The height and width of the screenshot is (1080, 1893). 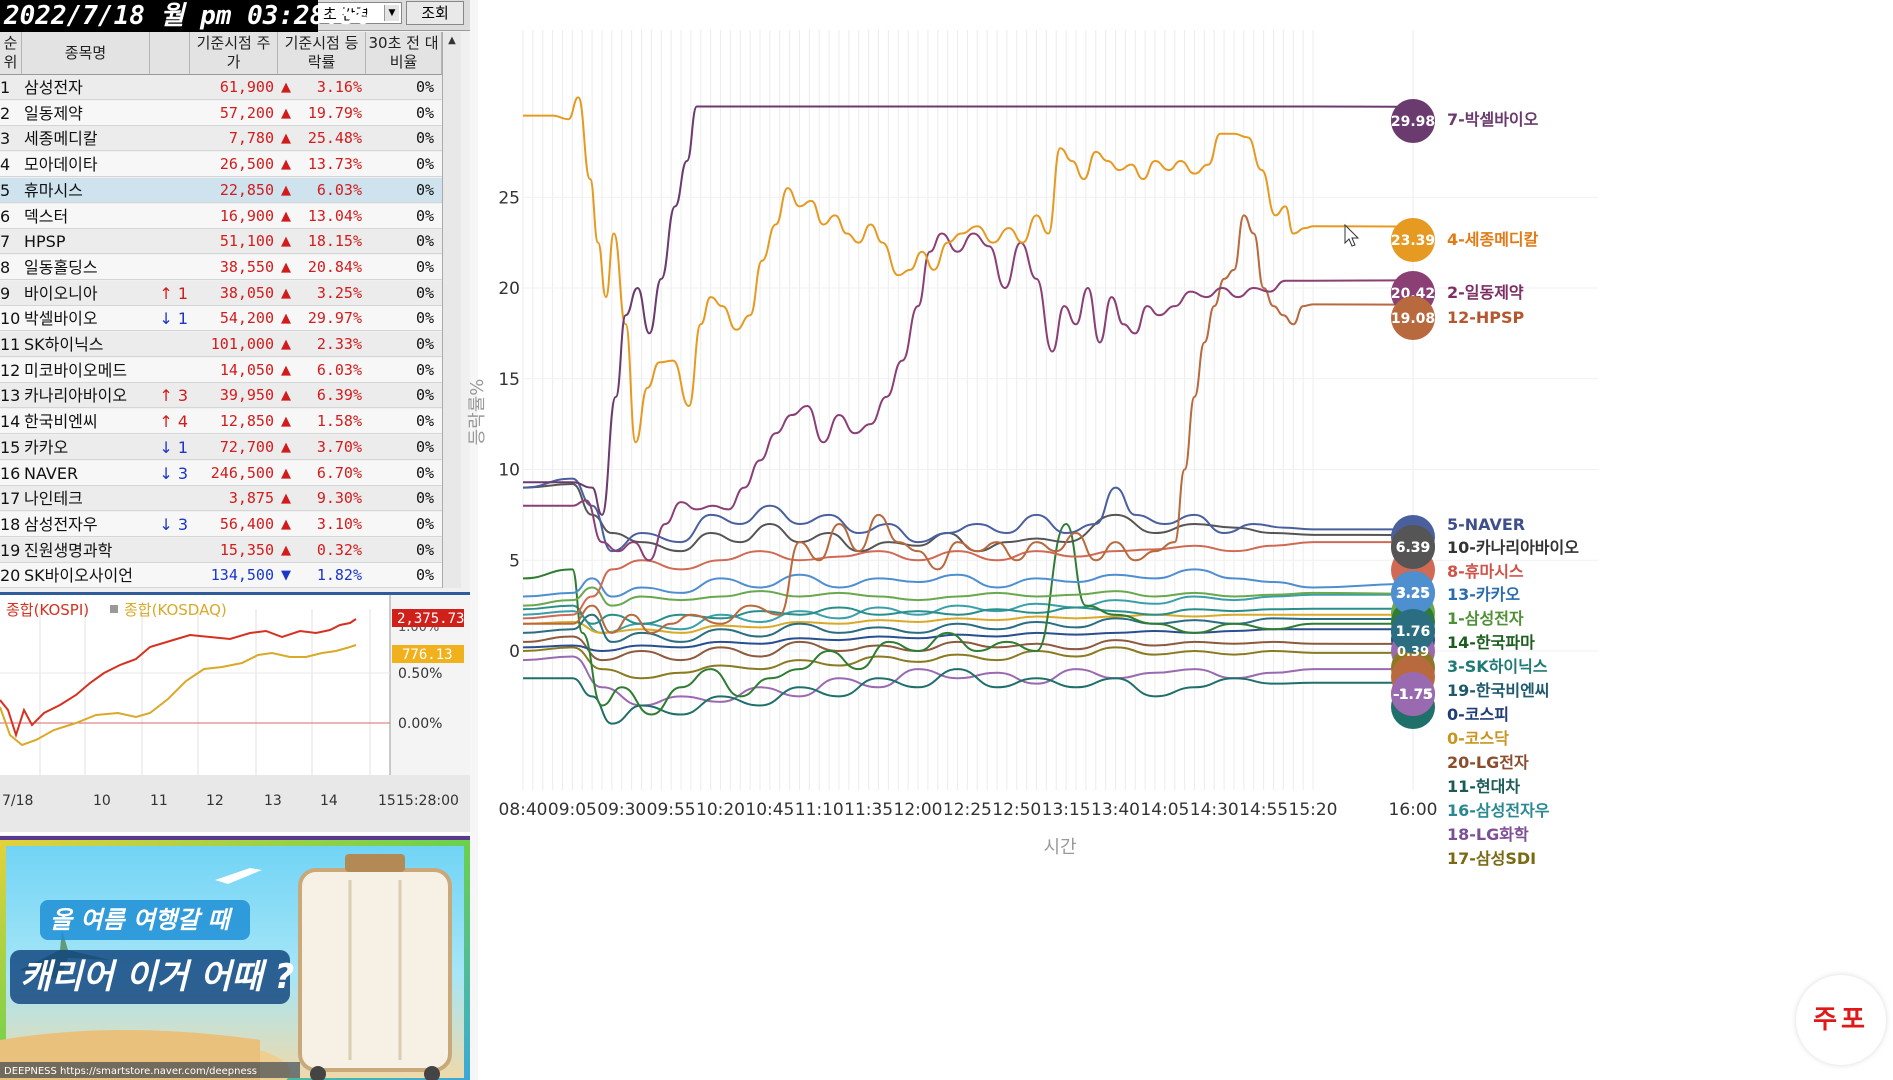 I want to click on x-tick-label: 12:50, so click(x=1016, y=810).